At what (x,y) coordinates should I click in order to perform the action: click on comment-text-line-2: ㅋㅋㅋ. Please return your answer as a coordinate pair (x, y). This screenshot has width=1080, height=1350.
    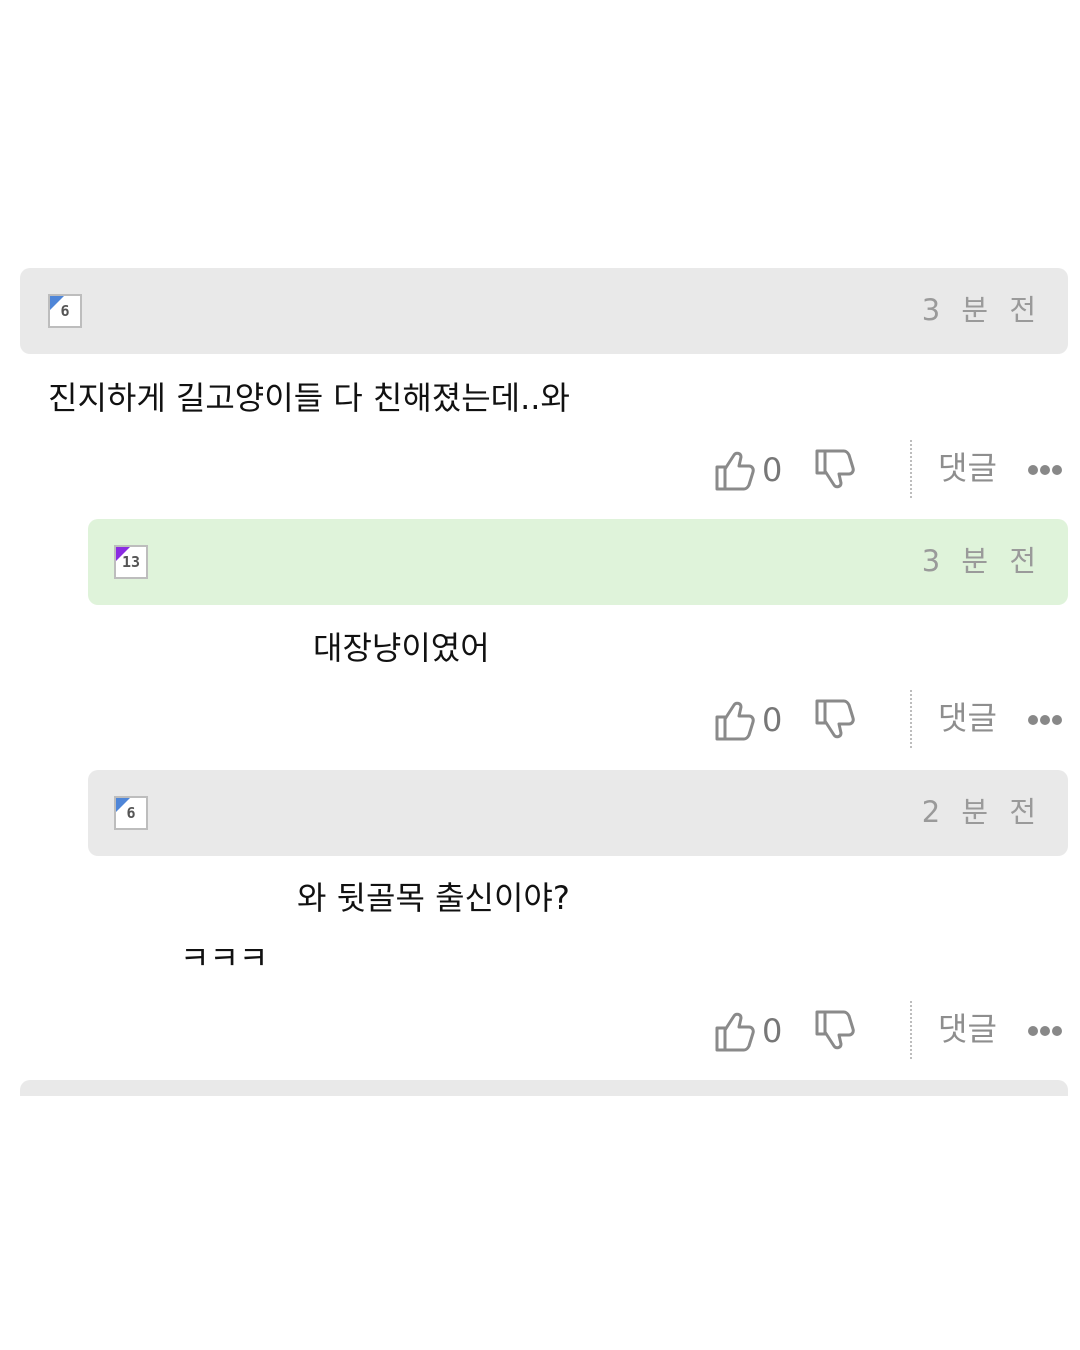
    Looking at the image, I should click on (224, 958).